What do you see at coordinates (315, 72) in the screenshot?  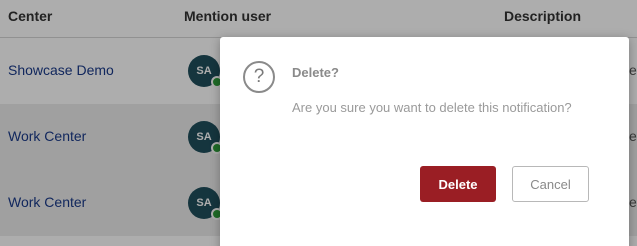 I see `dialog-title: Delete?` at bounding box center [315, 72].